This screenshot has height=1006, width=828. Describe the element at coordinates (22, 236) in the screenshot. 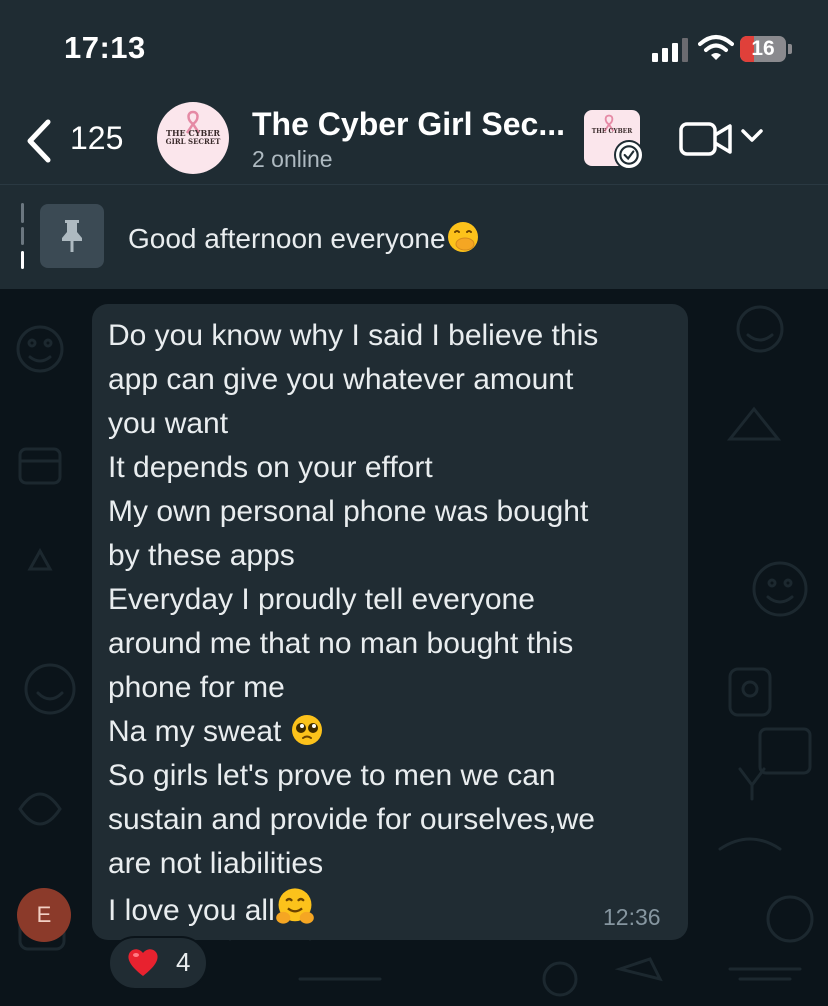

I see `pinned-indicator` at that location.